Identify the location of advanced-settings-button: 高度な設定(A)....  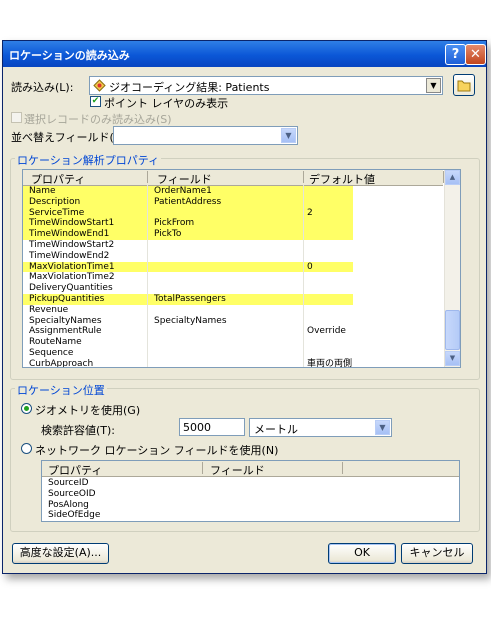
(60, 553).